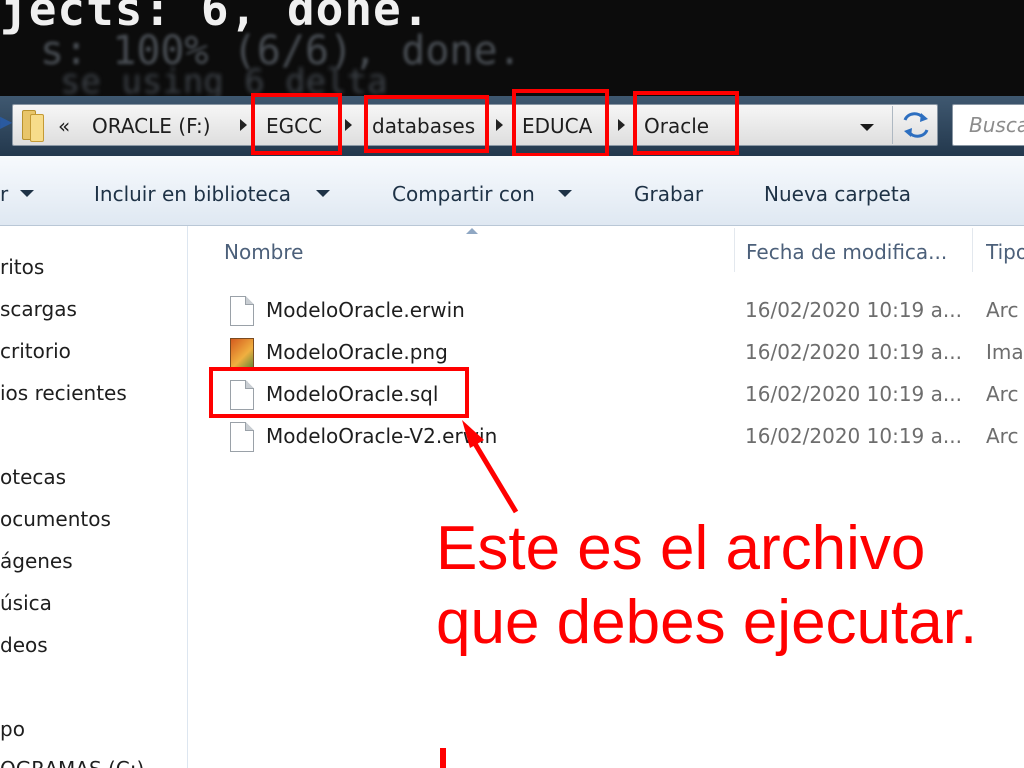 The width and height of the screenshot is (1024, 768). Describe the element at coordinates (34, 126) in the screenshot. I see `folder-icon` at that location.